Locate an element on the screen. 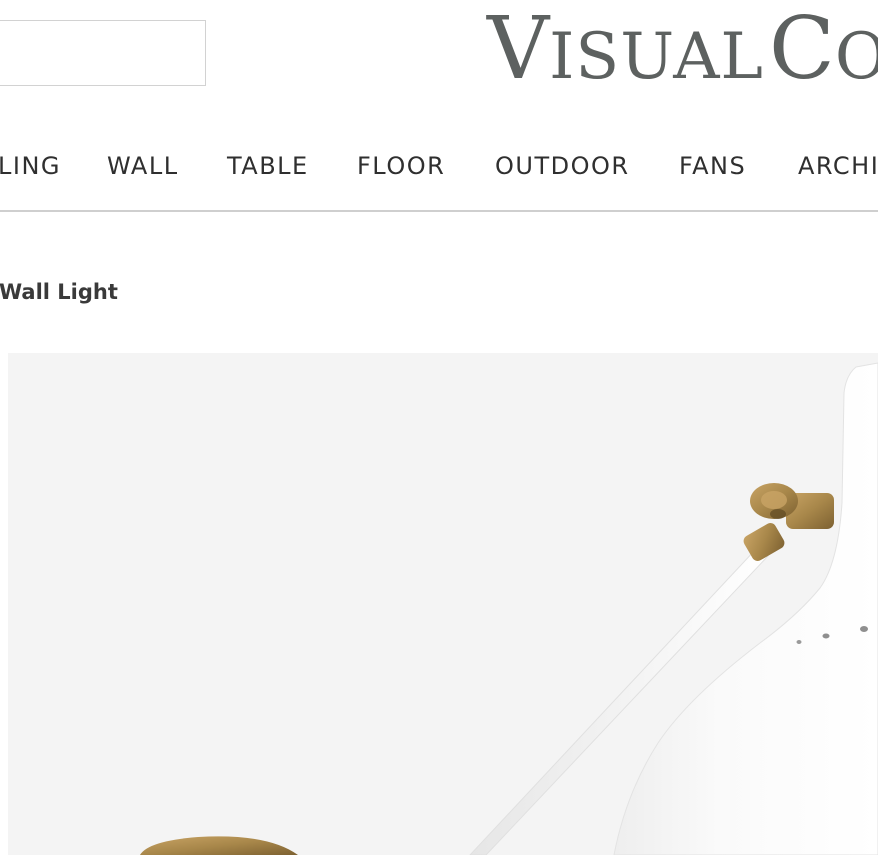 The width and height of the screenshot is (878, 855). logo-word-visual: ISUAL is located at coordinates (656, 57).